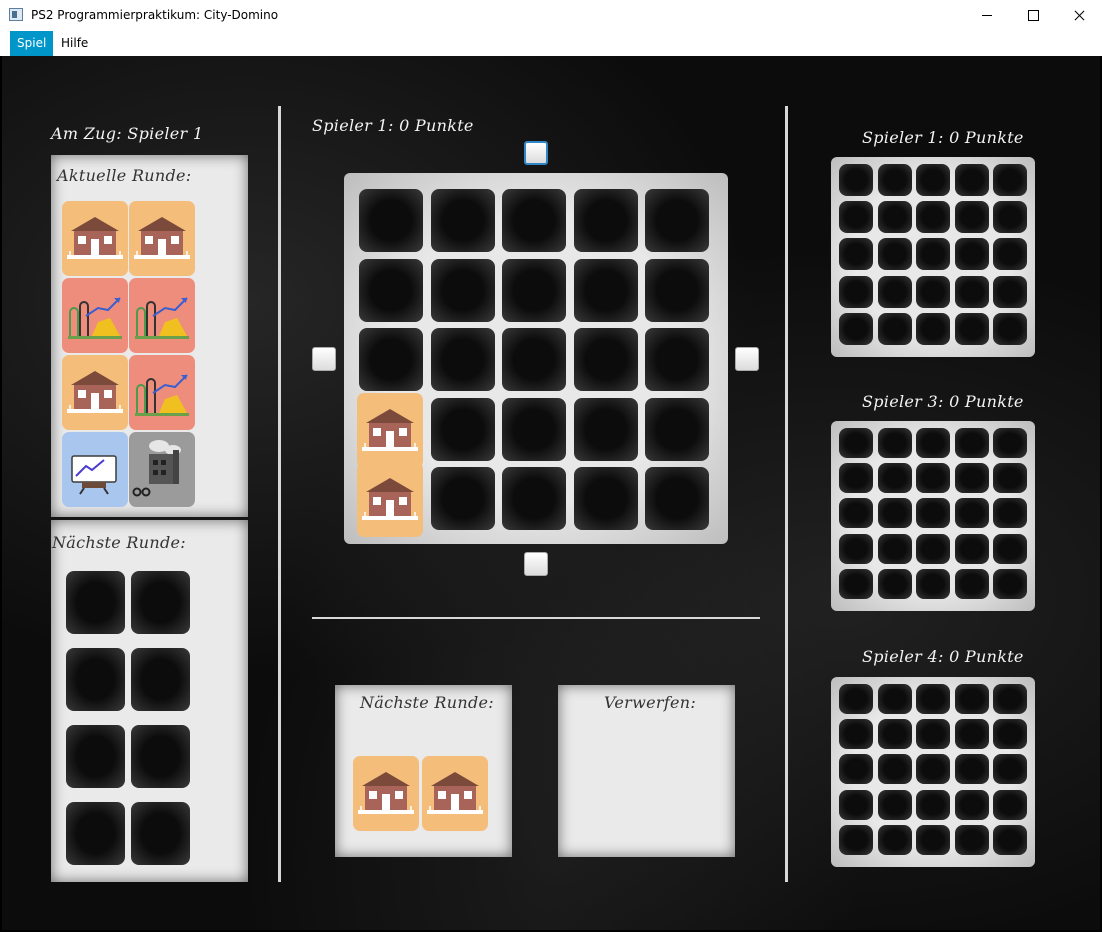  What do you see at coordinates (536, 153) in the screenshot?
I see `shift-up-button` at bounding box center [536, 153].